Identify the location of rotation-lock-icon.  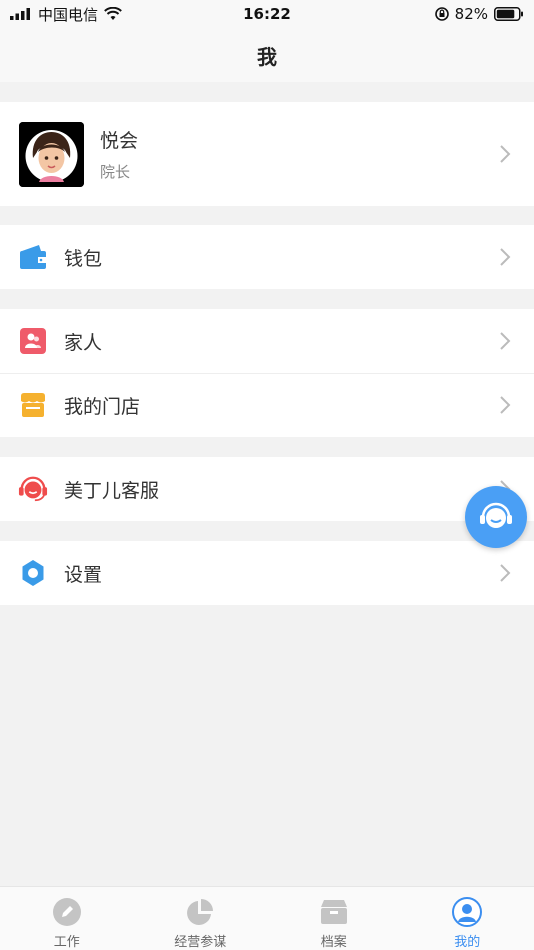
(441, 14).